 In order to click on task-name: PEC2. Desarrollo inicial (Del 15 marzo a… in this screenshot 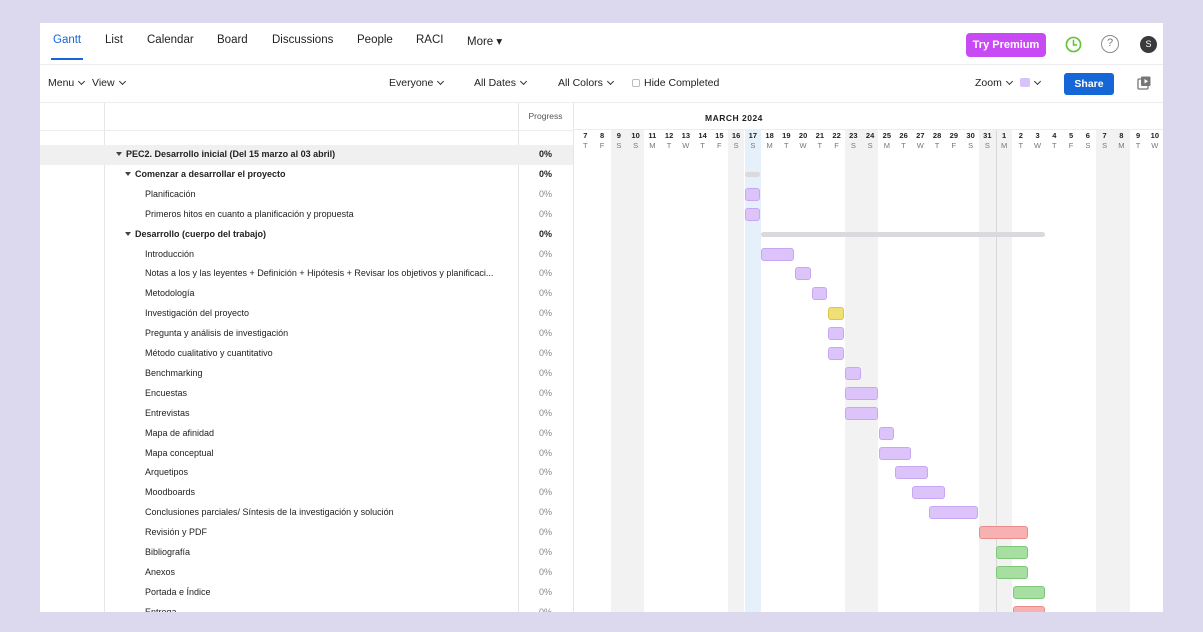, I will do `click(225, 155)`.